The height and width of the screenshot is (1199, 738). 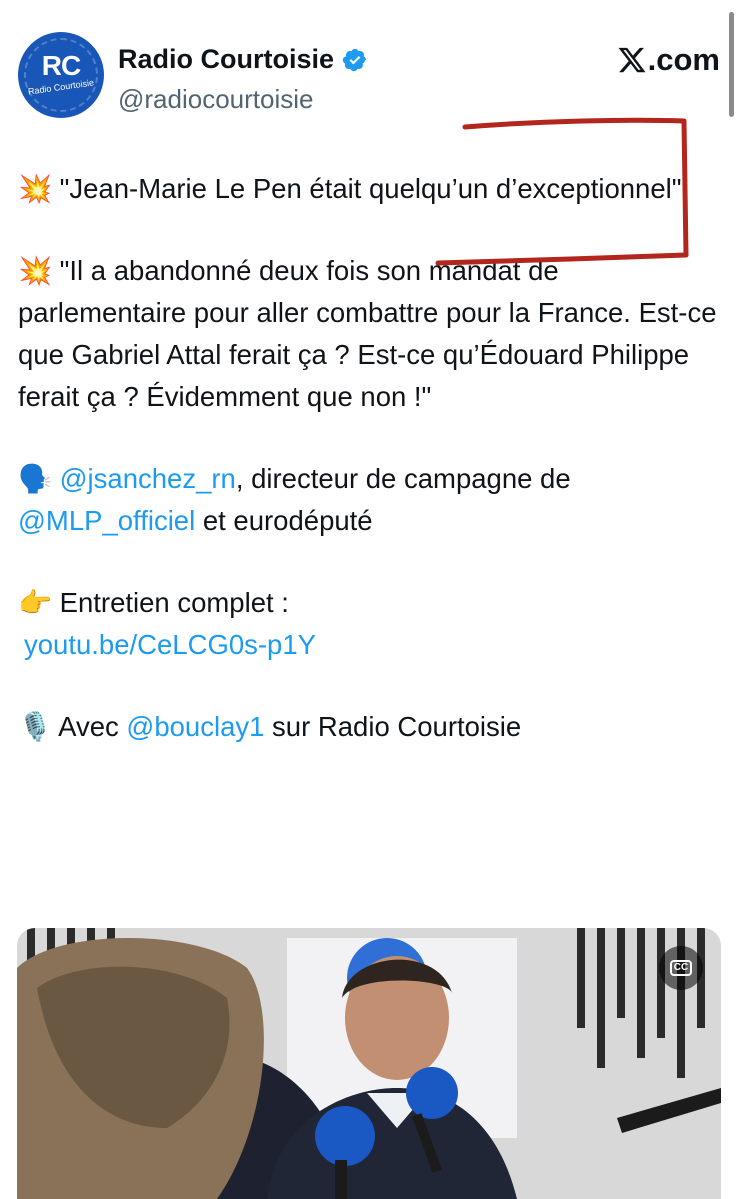 I want to click on station-text: sur Radio Courtoisie, so click(x=393, y=726).